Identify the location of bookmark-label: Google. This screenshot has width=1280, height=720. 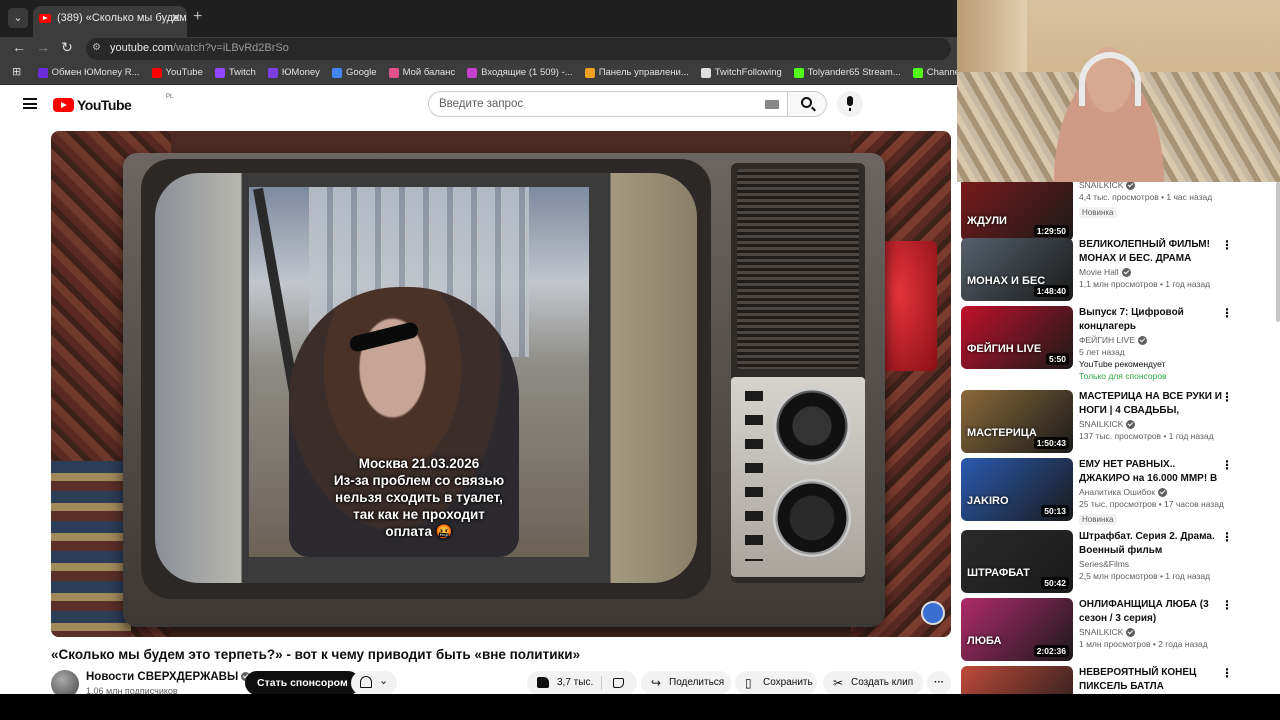
(361, 72).